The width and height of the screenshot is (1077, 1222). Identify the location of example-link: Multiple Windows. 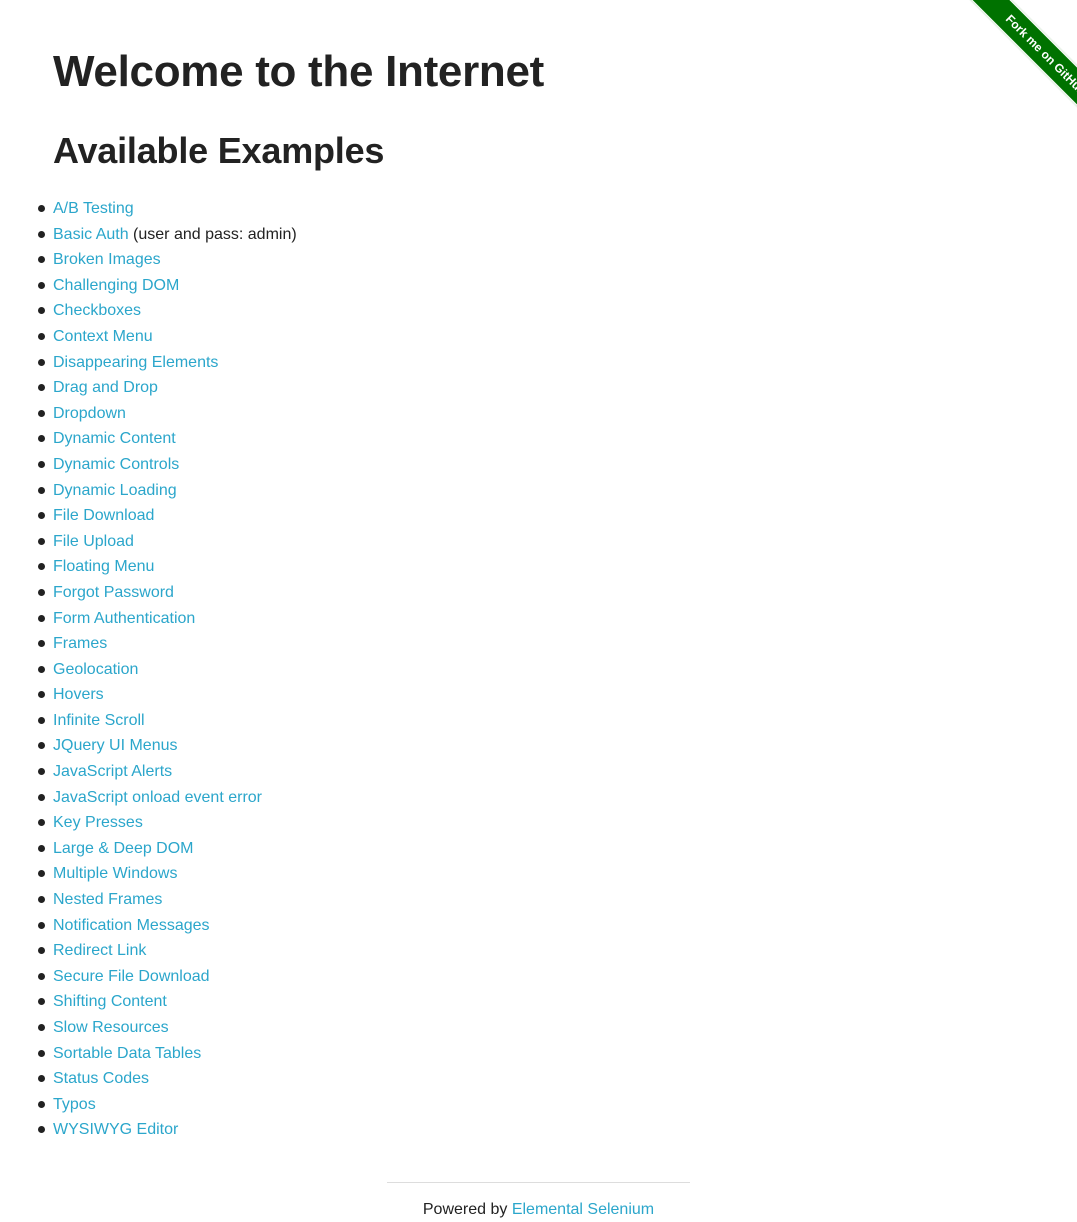
(115, 873).